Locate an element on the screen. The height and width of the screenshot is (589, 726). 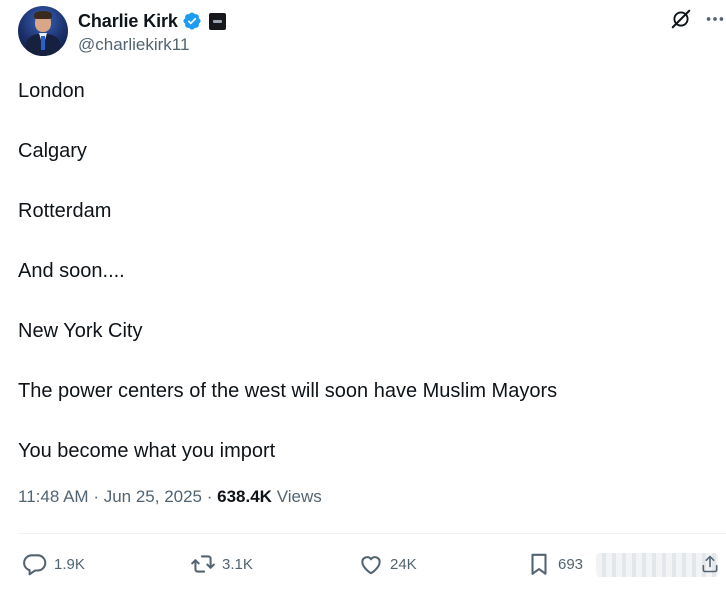
reply-count: 1.9K is located at coordinates (69, 564).